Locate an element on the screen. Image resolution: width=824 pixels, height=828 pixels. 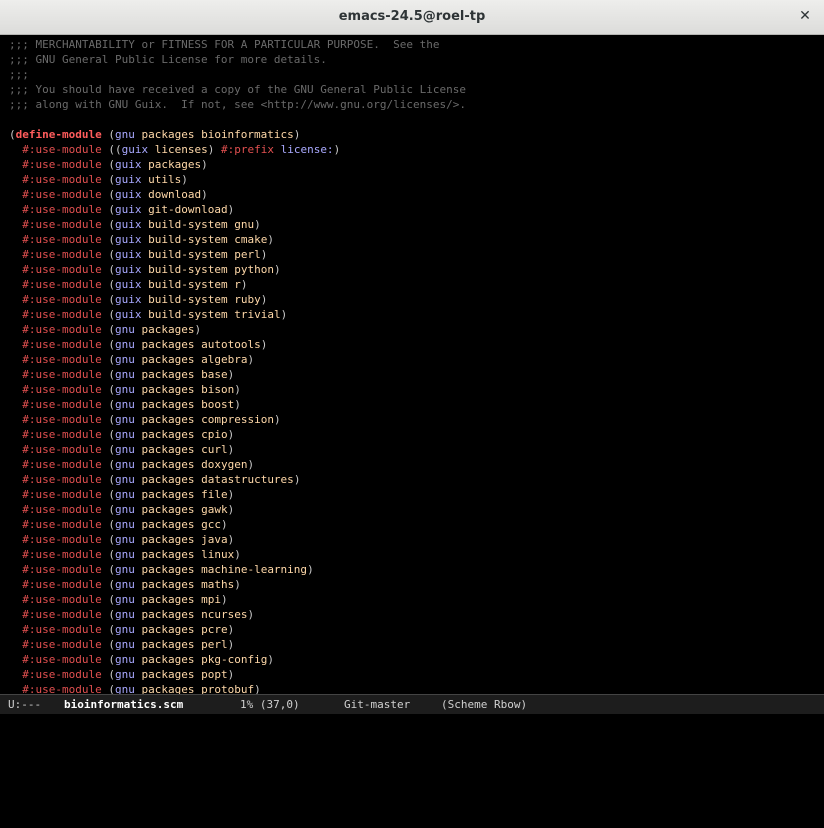
title-bar: emacs-24.5@roel-tp ✕ is located at coordinates (412, 17).